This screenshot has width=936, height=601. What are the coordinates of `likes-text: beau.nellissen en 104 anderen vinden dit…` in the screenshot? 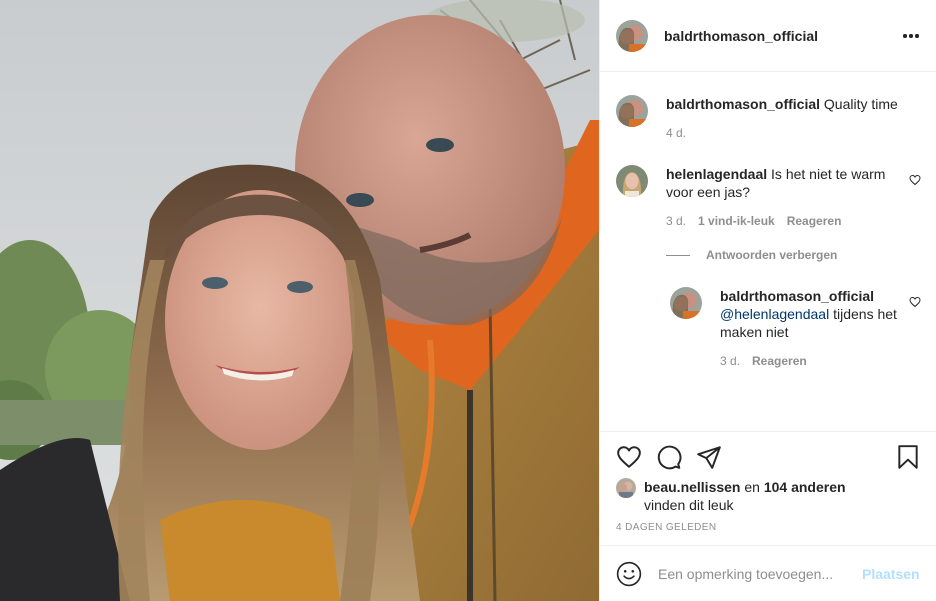 It's located at (745, 496).